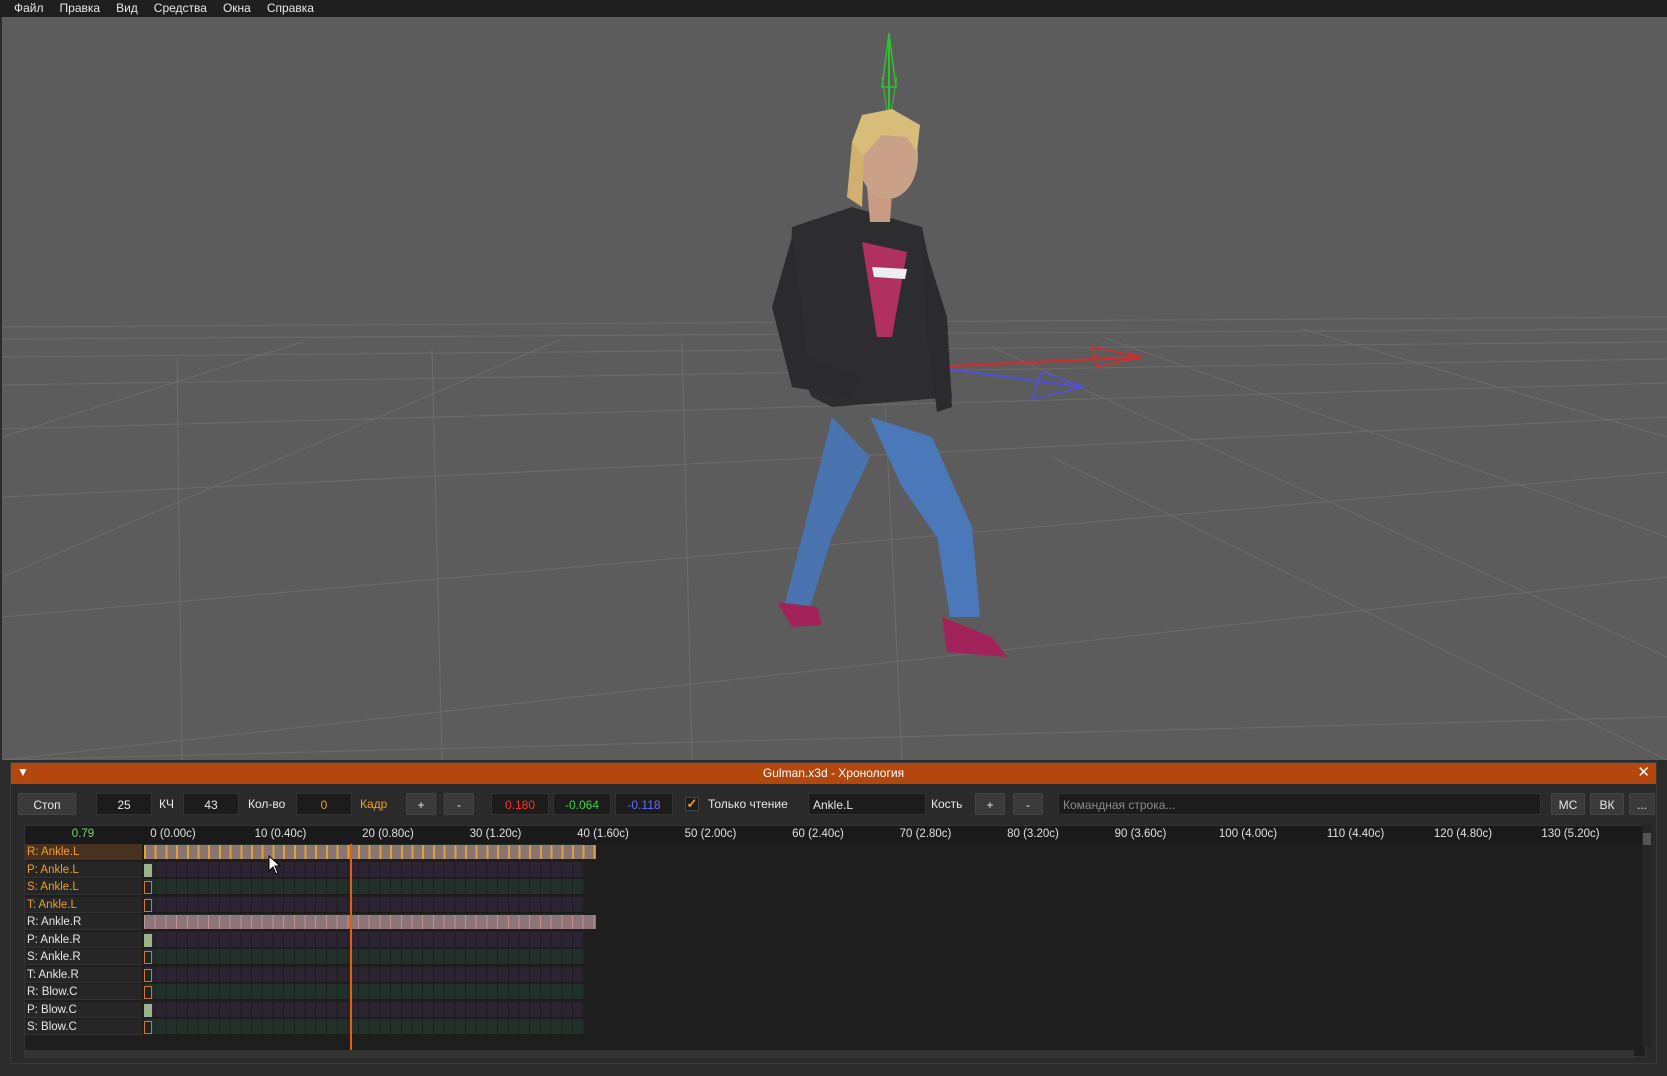  What do you see at coordinates (83, 869) in the screenshot?
I see `track-label: P: Ankle.L` at bounding box center [83, 869].